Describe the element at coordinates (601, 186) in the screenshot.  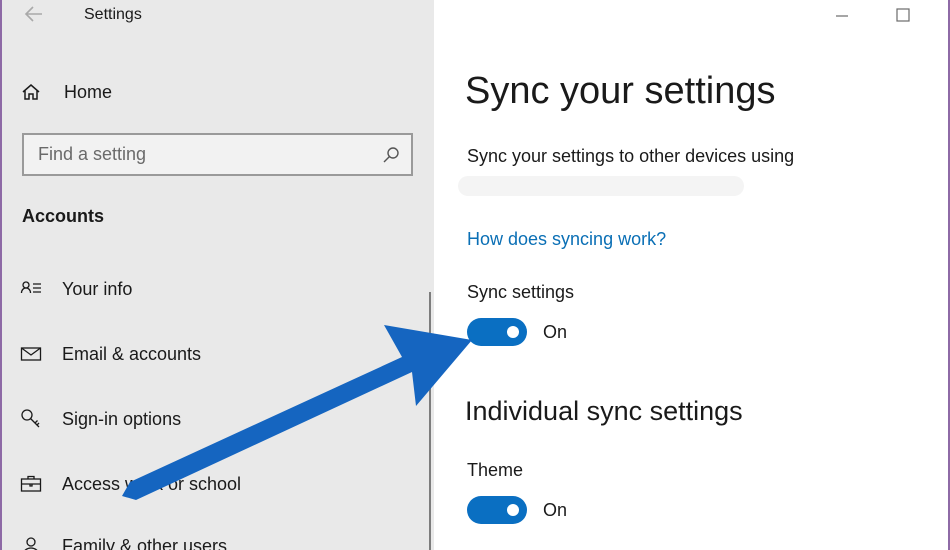
I see `redacted-account` at that location.